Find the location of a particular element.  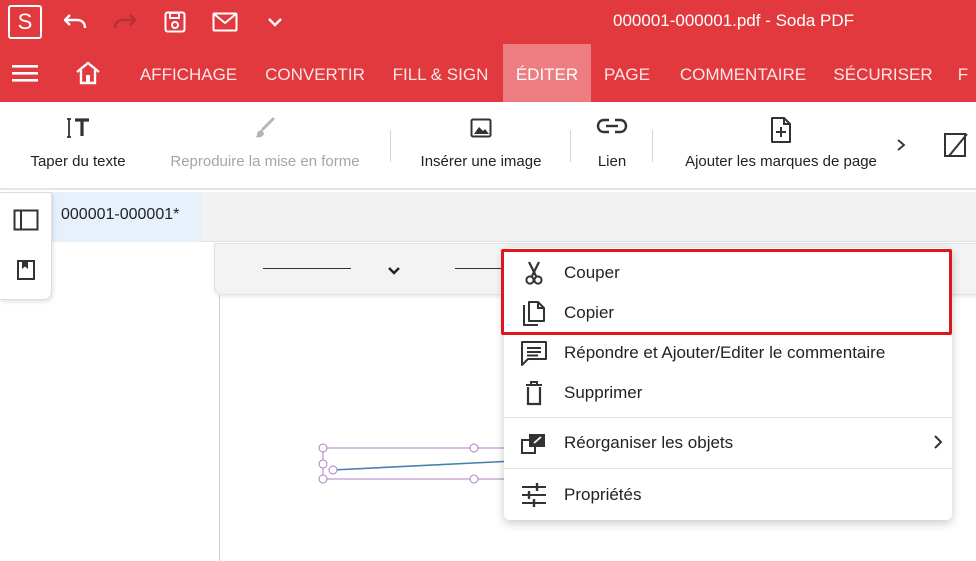

copy-icon is located at coordinates (534, 313).